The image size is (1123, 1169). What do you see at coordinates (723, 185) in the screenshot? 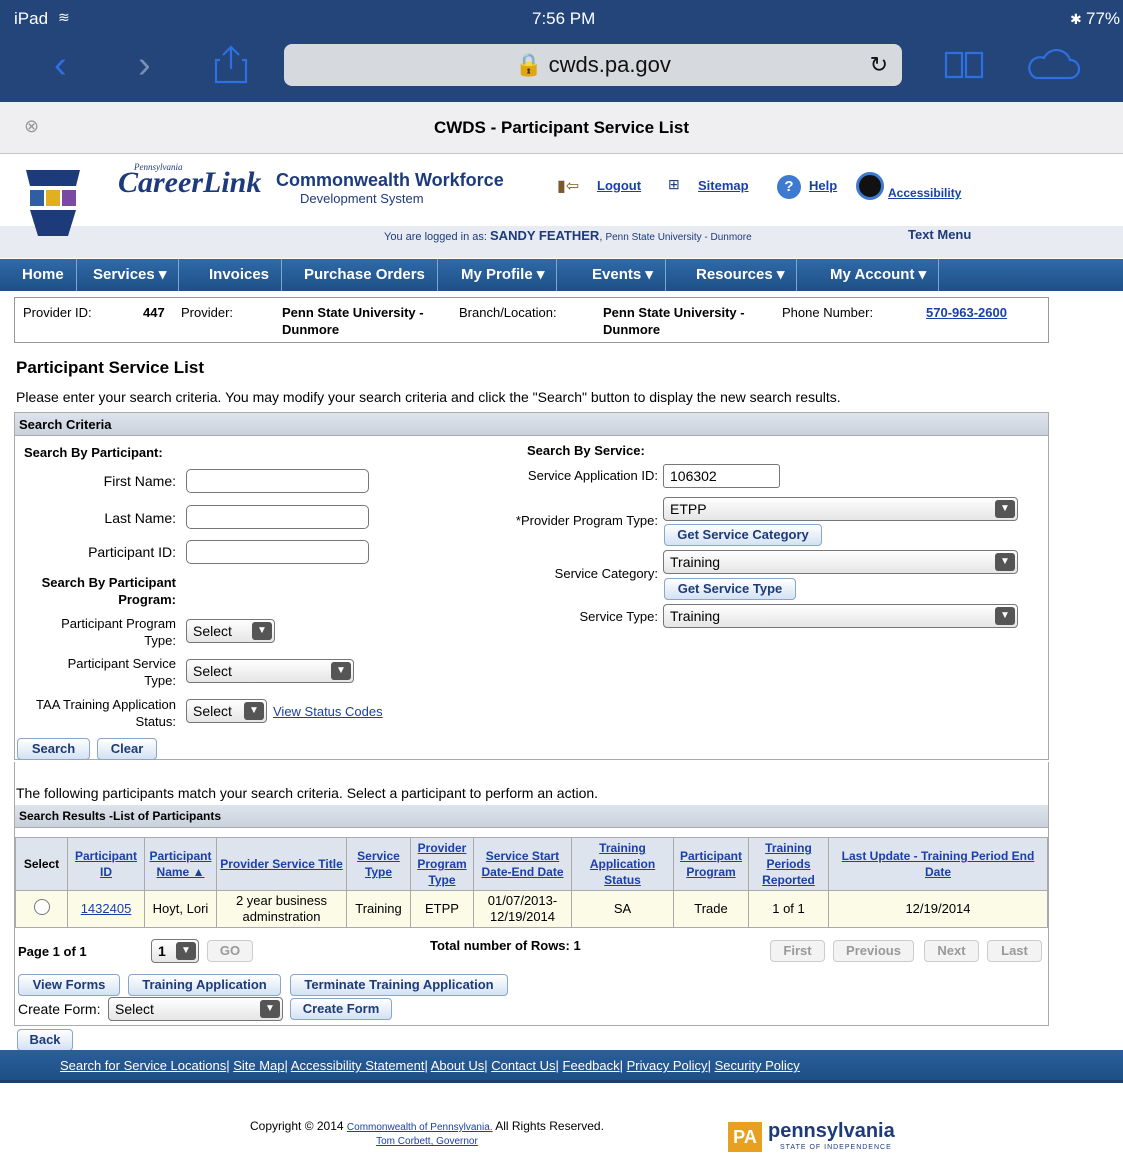
I see `sitemap-link: Sitemap` at bounding box center [723, 185].